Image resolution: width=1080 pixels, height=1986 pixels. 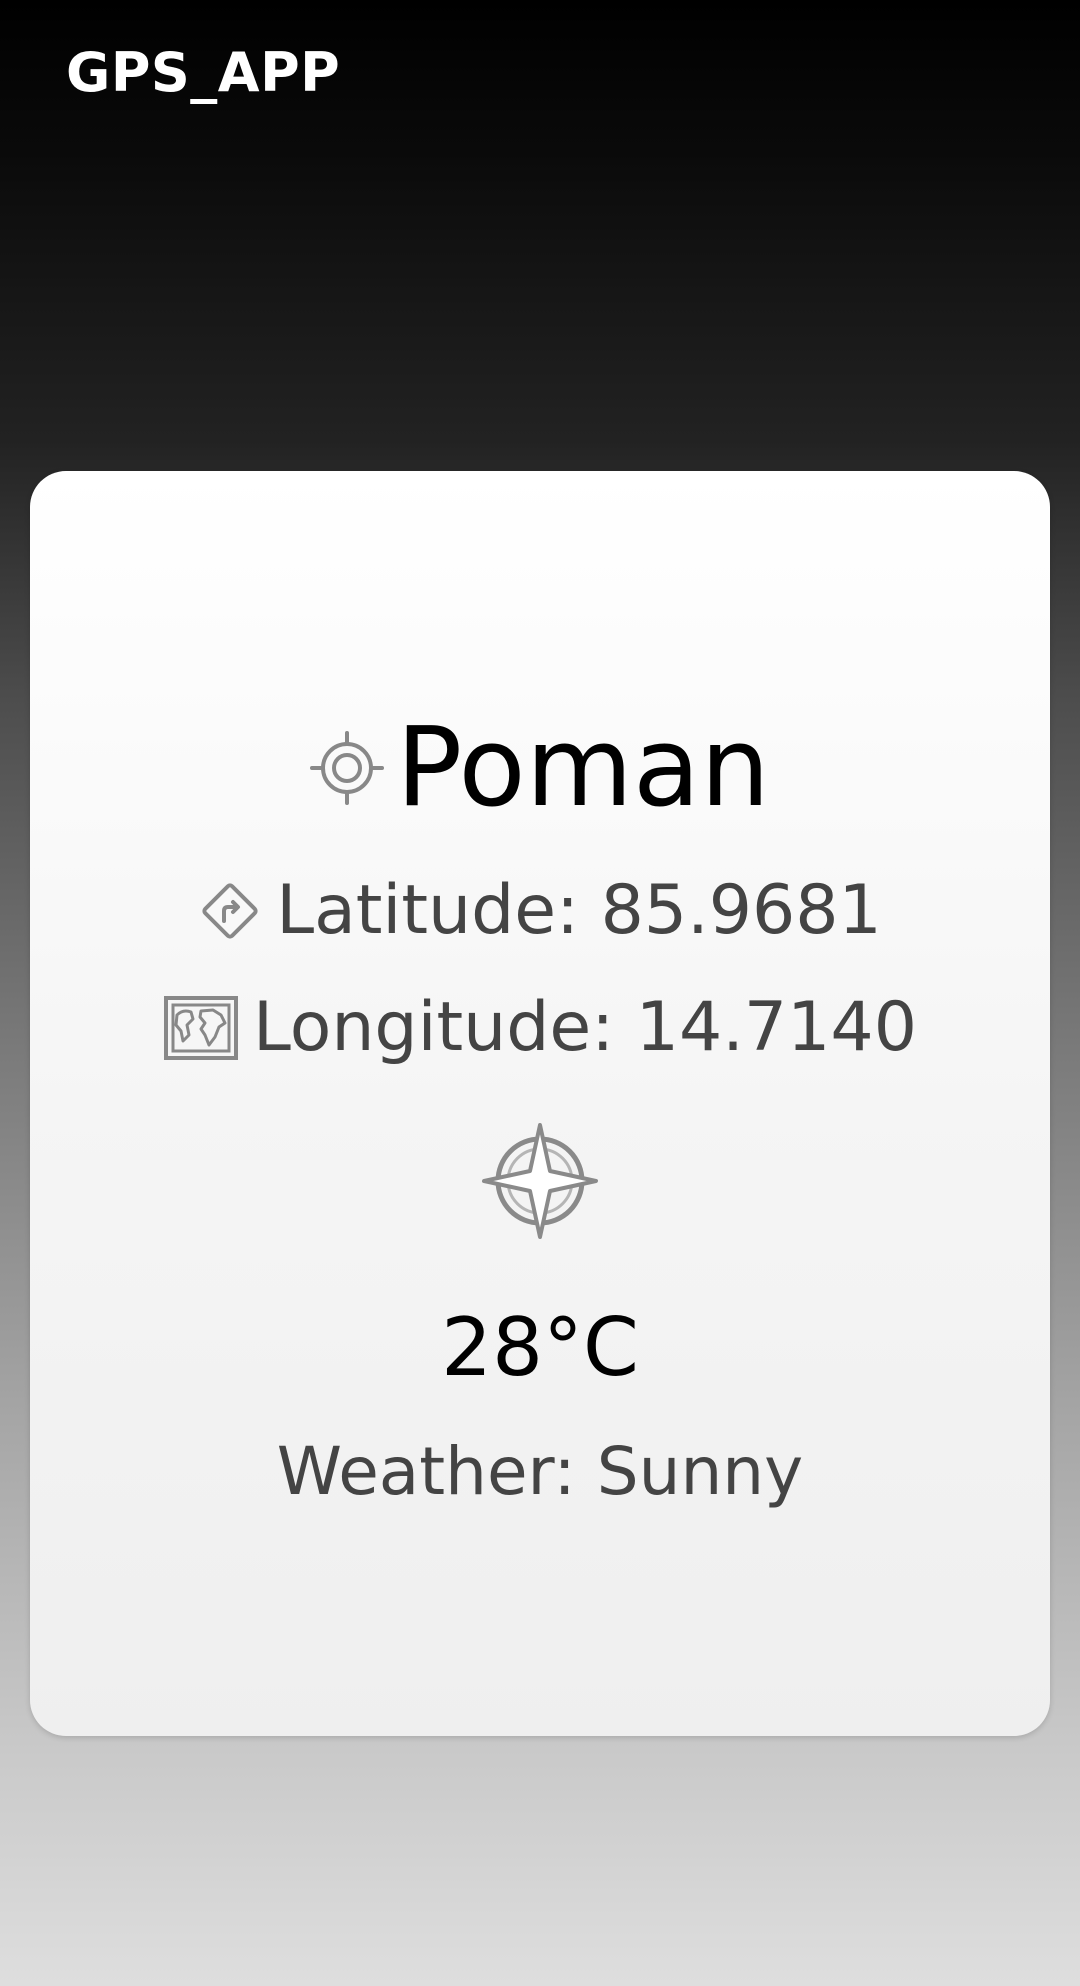 I want to click on temperature-row: 28°C, so click(x=540, y=1347).